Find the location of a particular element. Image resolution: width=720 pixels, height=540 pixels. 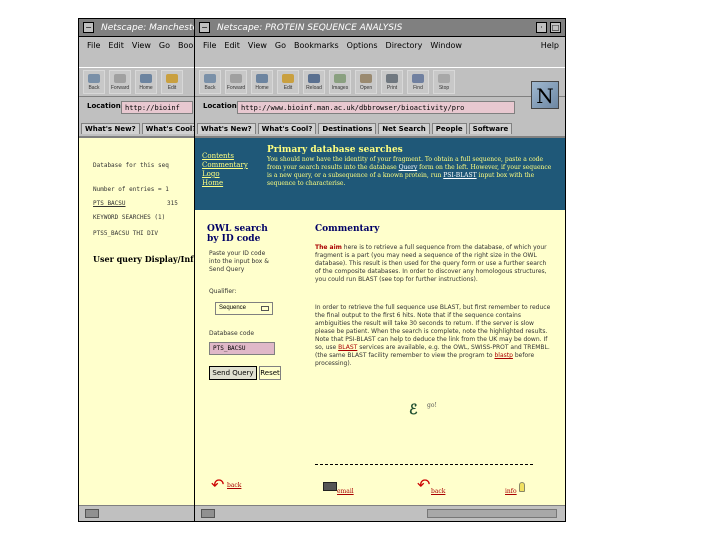

nav-link-logo: Logo is located at coordinates (211, 174).